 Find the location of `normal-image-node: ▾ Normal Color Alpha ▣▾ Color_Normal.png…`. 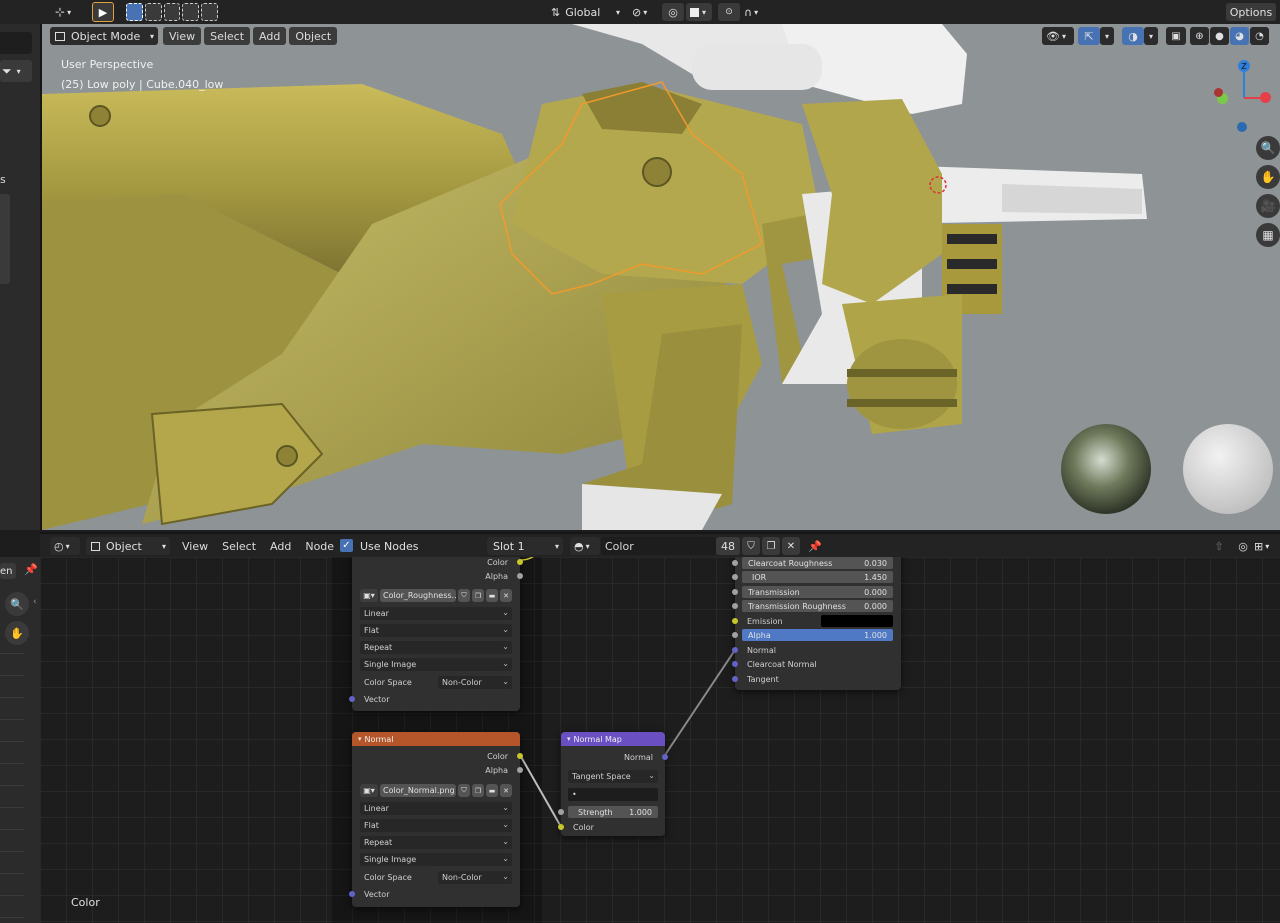

normal-image-node: ▾ Normal Color Alpha ▣▾ Color_Normal.png… is located at coordinates (436, 819).